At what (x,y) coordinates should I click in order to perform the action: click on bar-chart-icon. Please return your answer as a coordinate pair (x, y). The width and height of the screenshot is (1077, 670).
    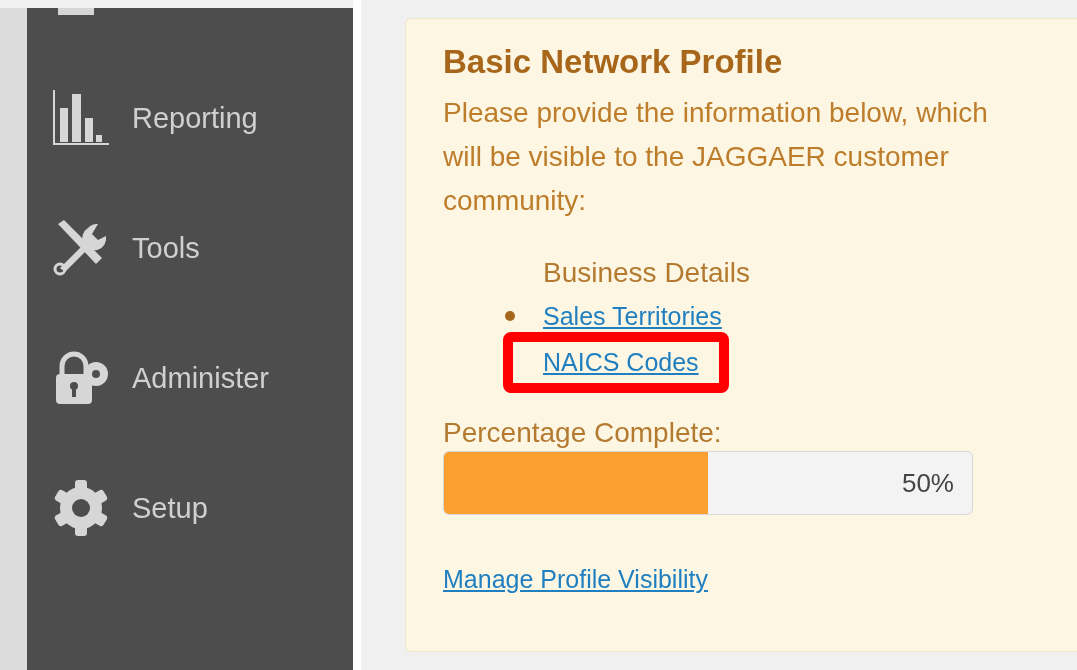
    Looking at the image, I should click on (81, 118).